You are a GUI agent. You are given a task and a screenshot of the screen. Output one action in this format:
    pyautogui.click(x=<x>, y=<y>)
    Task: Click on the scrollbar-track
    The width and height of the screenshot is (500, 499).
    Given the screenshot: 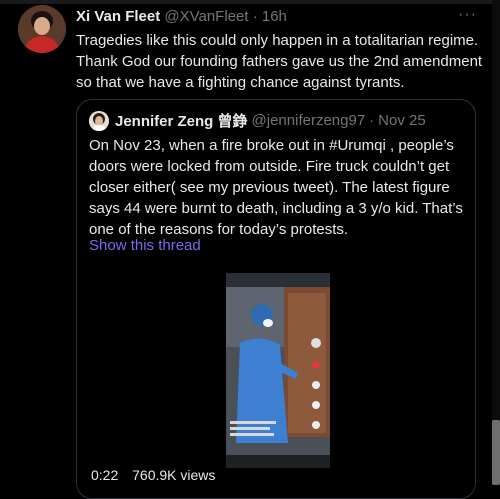 What is the action you would take?
    pyautogui.click(x=496, y=242)
    